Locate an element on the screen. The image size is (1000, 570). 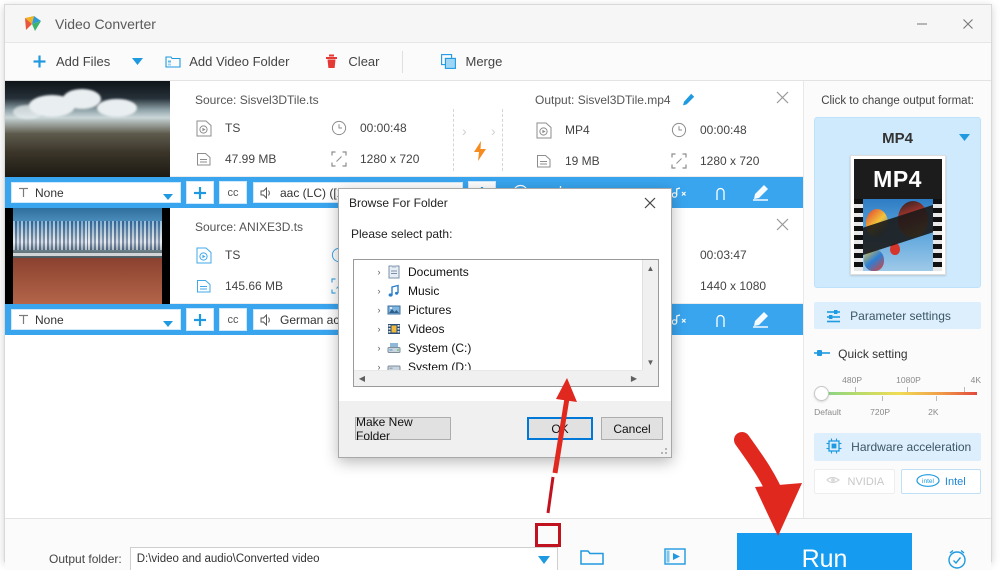
output-format: MP4 is located at coordinates (602, 130).